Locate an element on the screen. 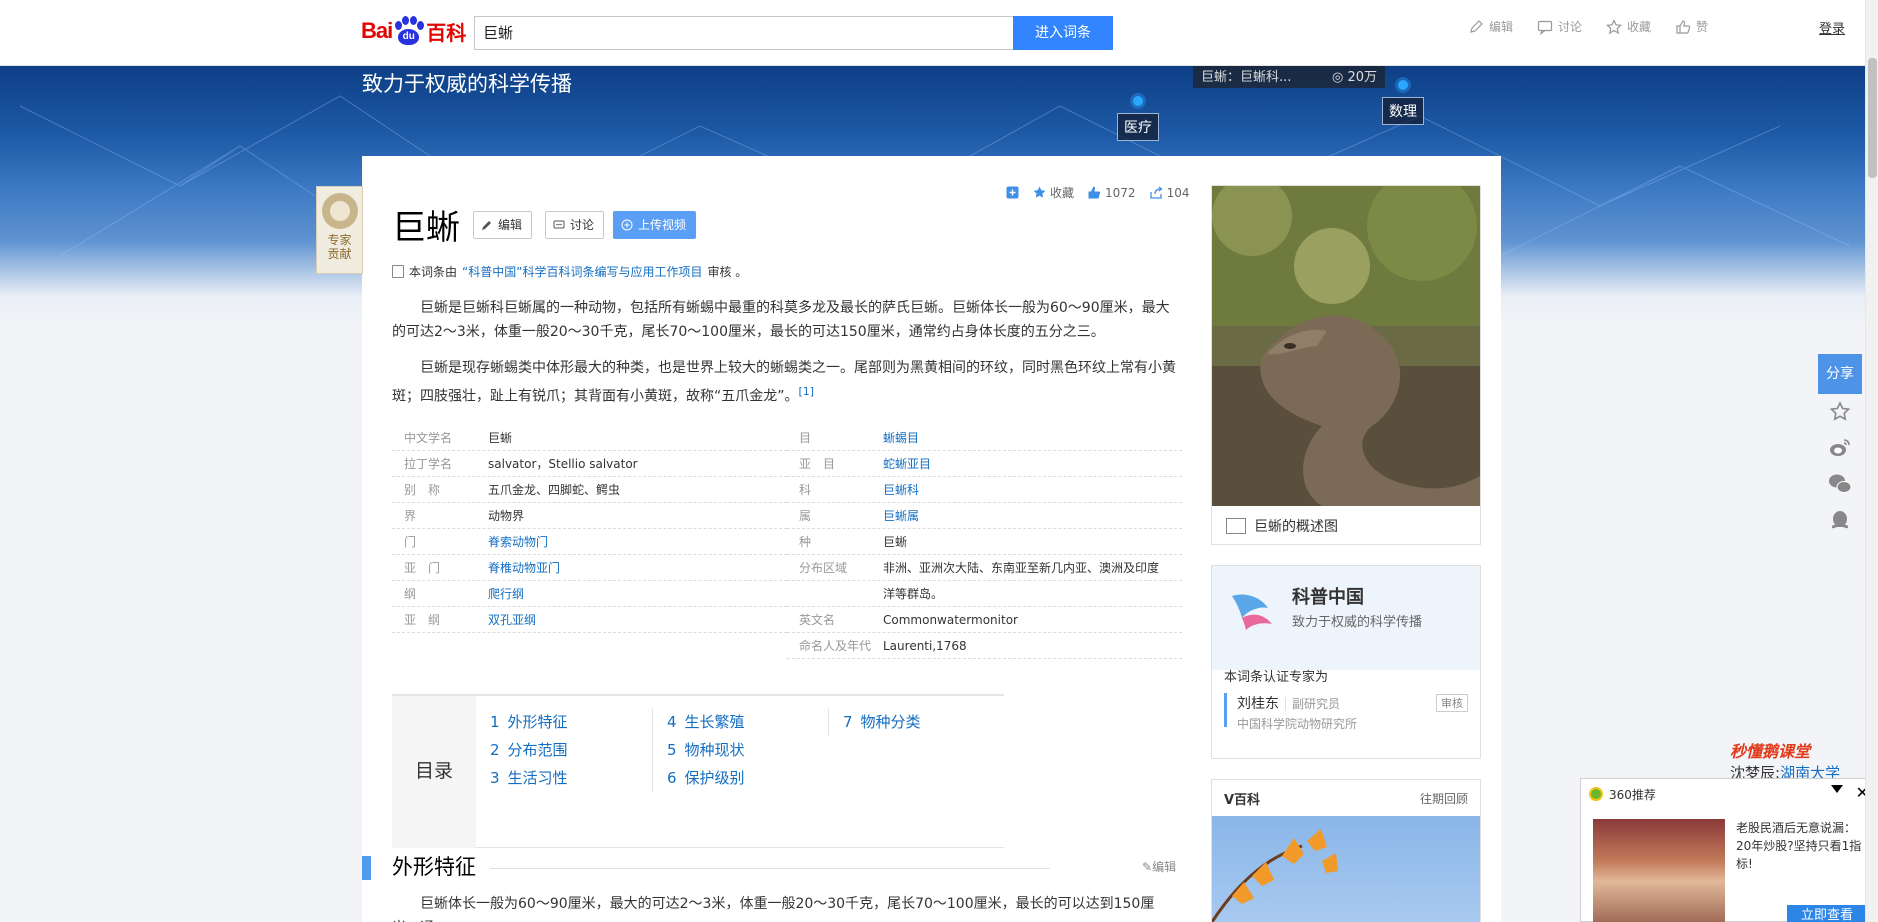 The width and height of the screenshot is (1878, 922). info-key: 英文名 is located at coordinates (817, 620).